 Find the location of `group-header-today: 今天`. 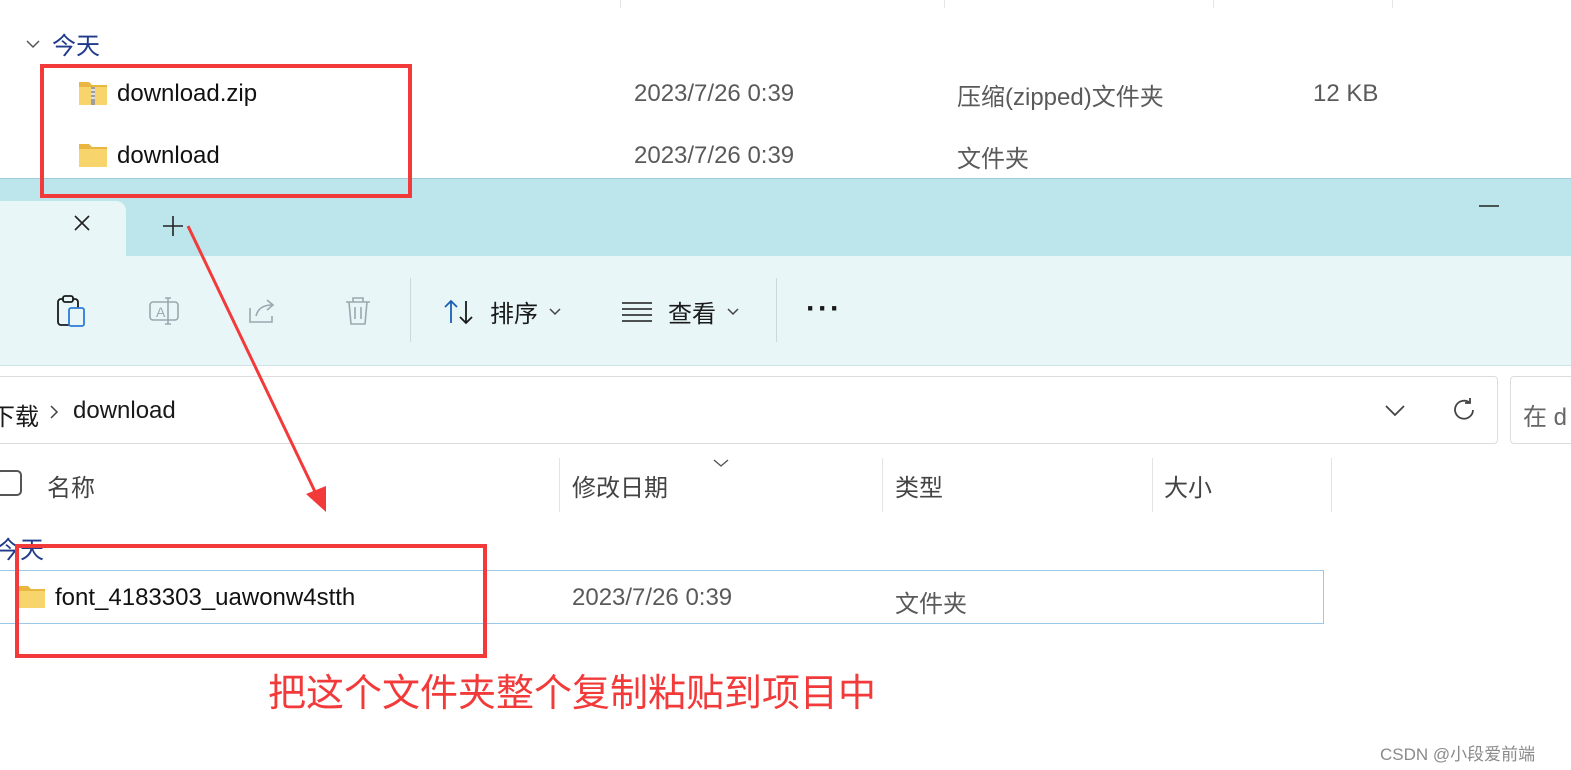

group-header-today: 今天 is located at coordinates (63, 43).